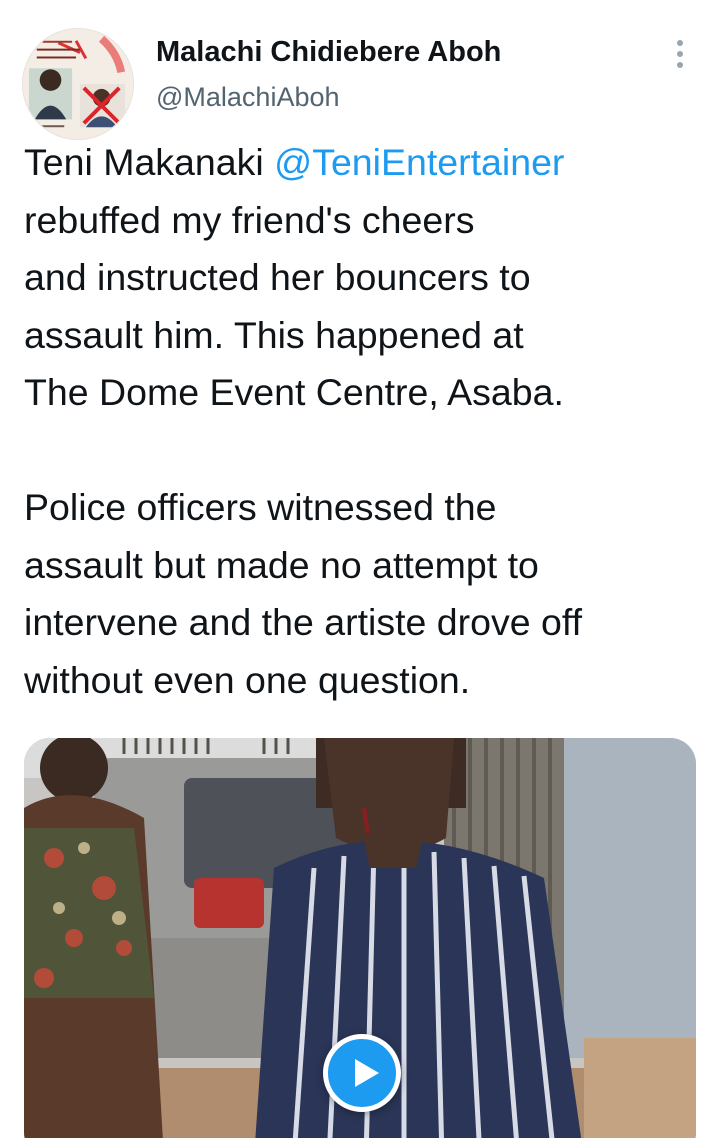 The height and width of the screenshot is (1138, 720). I want to click on play-button, so click(362, 1073).